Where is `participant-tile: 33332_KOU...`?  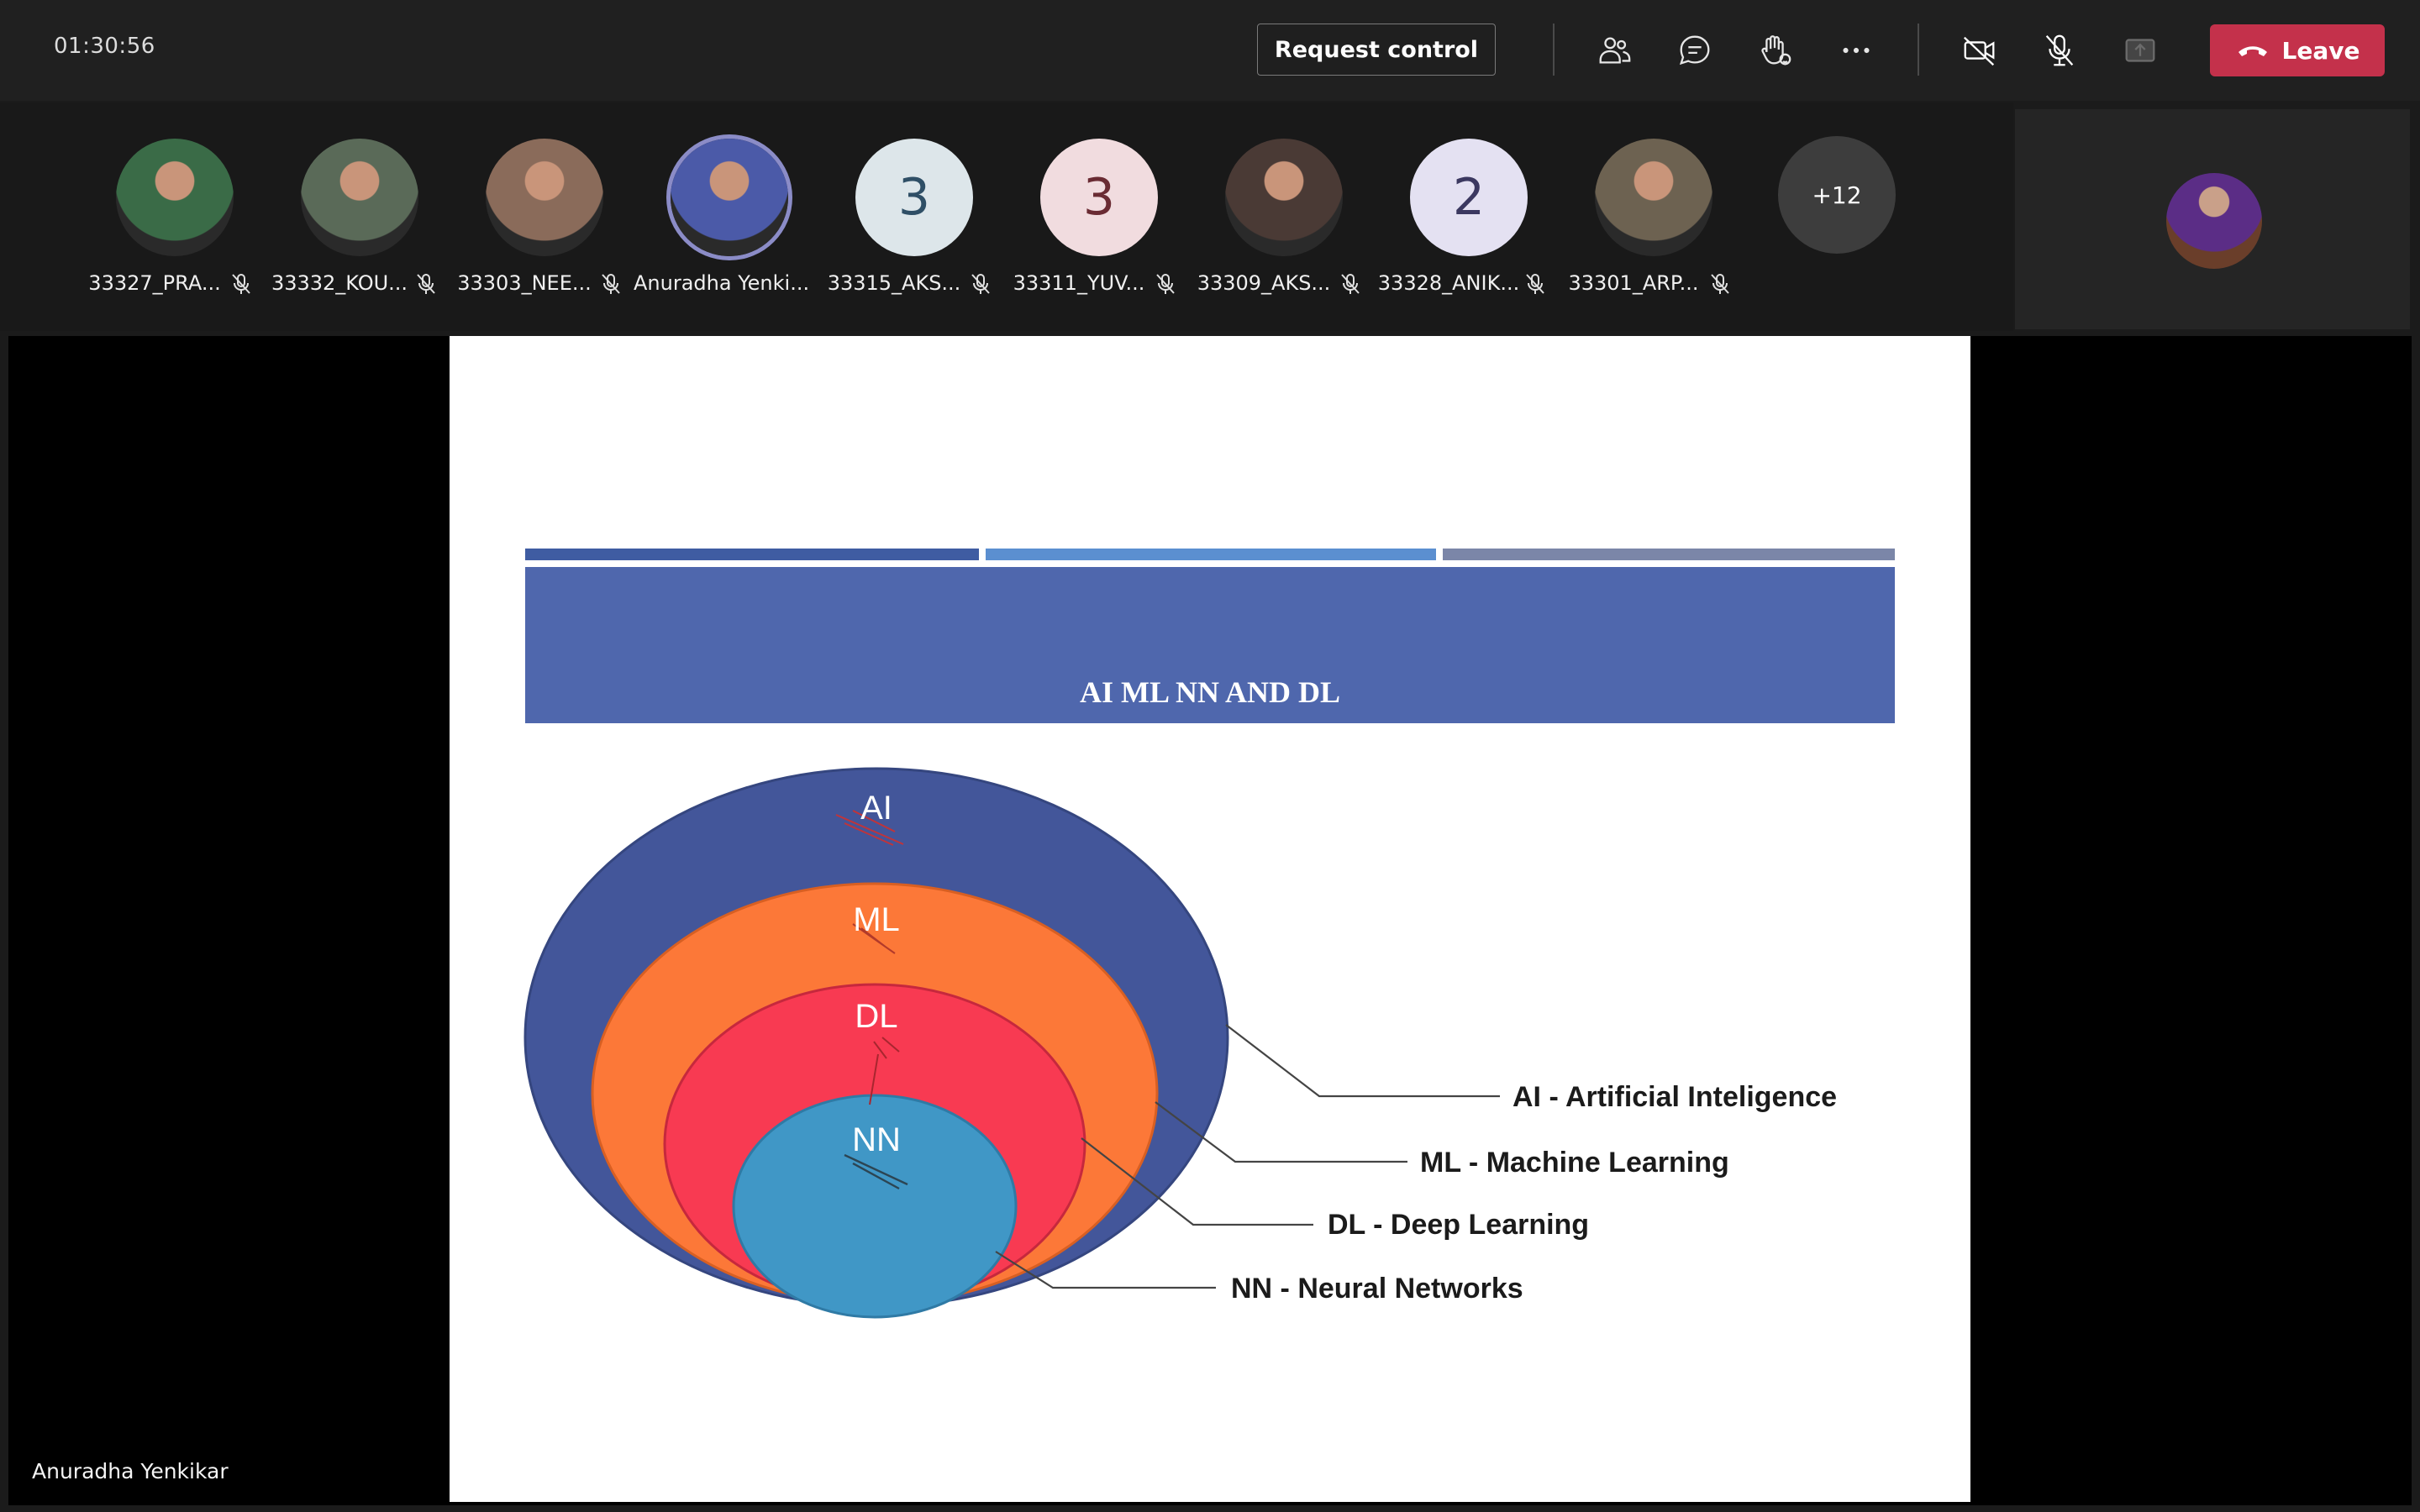 participant-tile: 33332_KOU... is located at coordinates (355, 218).